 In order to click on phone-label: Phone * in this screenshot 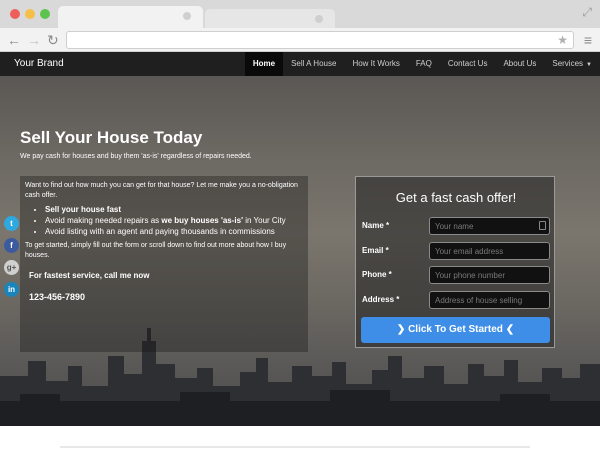, I will do `click(377, 274)`.